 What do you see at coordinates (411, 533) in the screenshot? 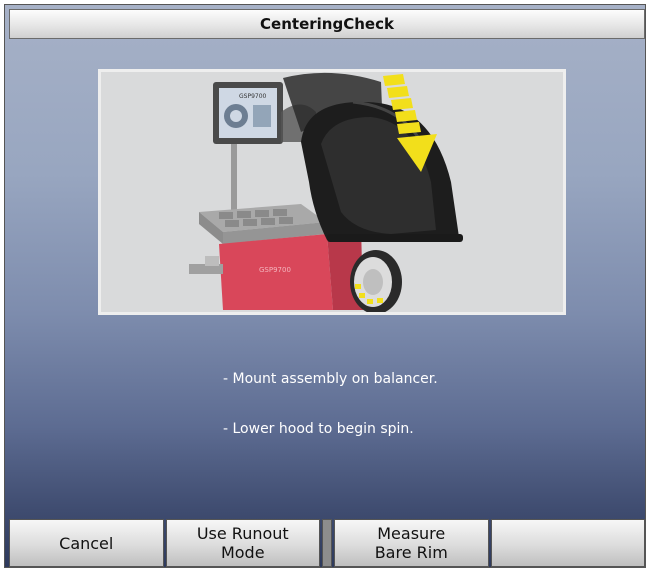
I see `measure-bare-rim-label-line1: Measure` at bounding box center [411, 533].